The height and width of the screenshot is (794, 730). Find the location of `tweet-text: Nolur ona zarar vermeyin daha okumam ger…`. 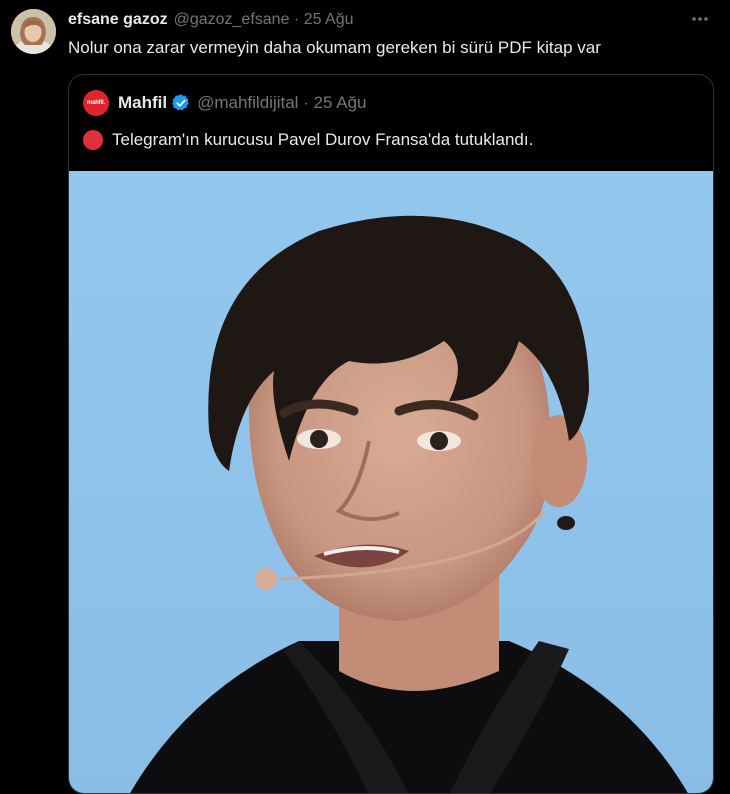

tweet-text: Nolur ona zarar vermeyin daha okumam ger… is located at coordinates (334, 47).